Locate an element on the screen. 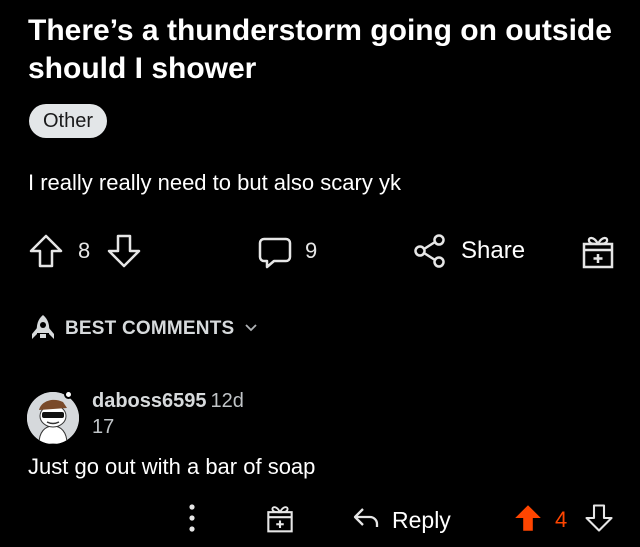 The image size is (640, 547). comment-award-button is located at coordinates (280, 520).